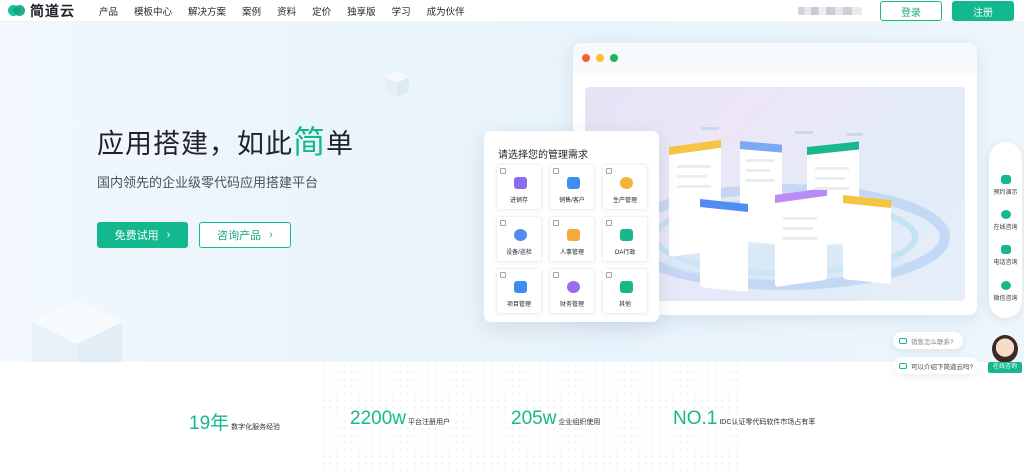 The height and width of the screenshot is (475, 1024). What do you see at coordinates (239, 236) in the screenshot?
I see `consult-product-label: 咨询产品` at bounding box center [239, 236].